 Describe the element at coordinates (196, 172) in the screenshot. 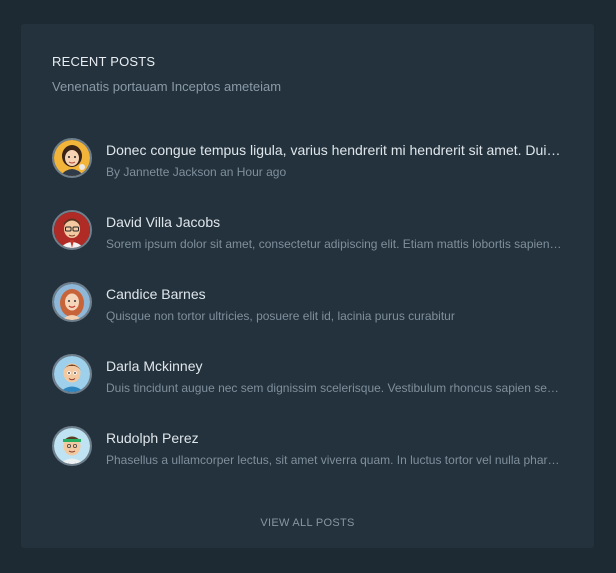

I see `post-meta: By Jannette Jackson an Hour ago` at that location.